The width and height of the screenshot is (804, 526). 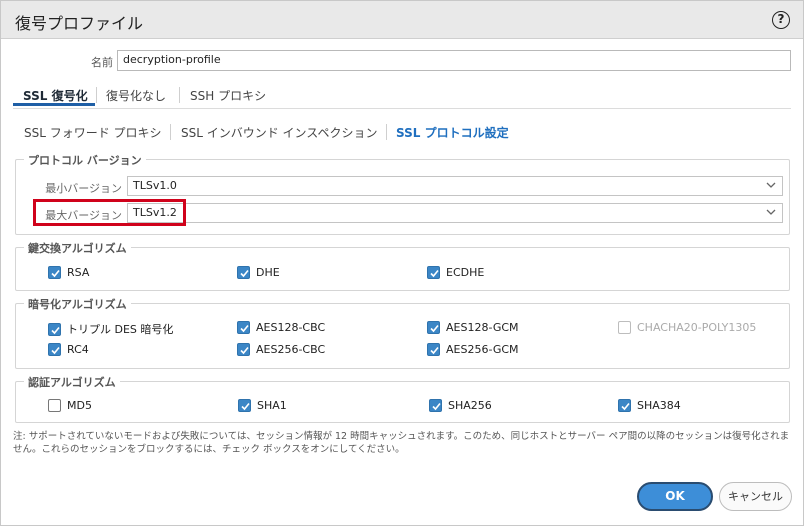 I want to click on checkbox-chacha20-poly1305: CHACHA20-POLY1305, so click(x=687, y=327).